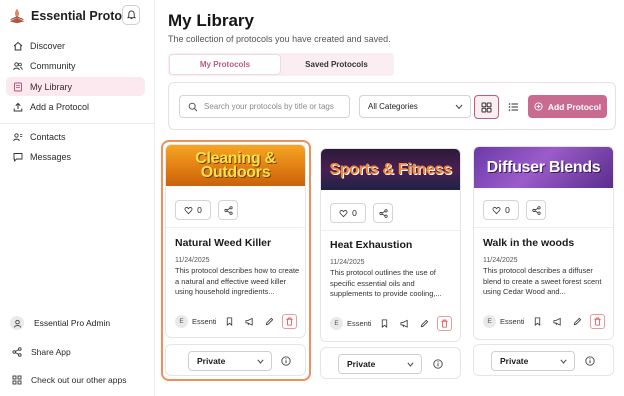  I want to click on visibility-card: Private, so click(390, 363).